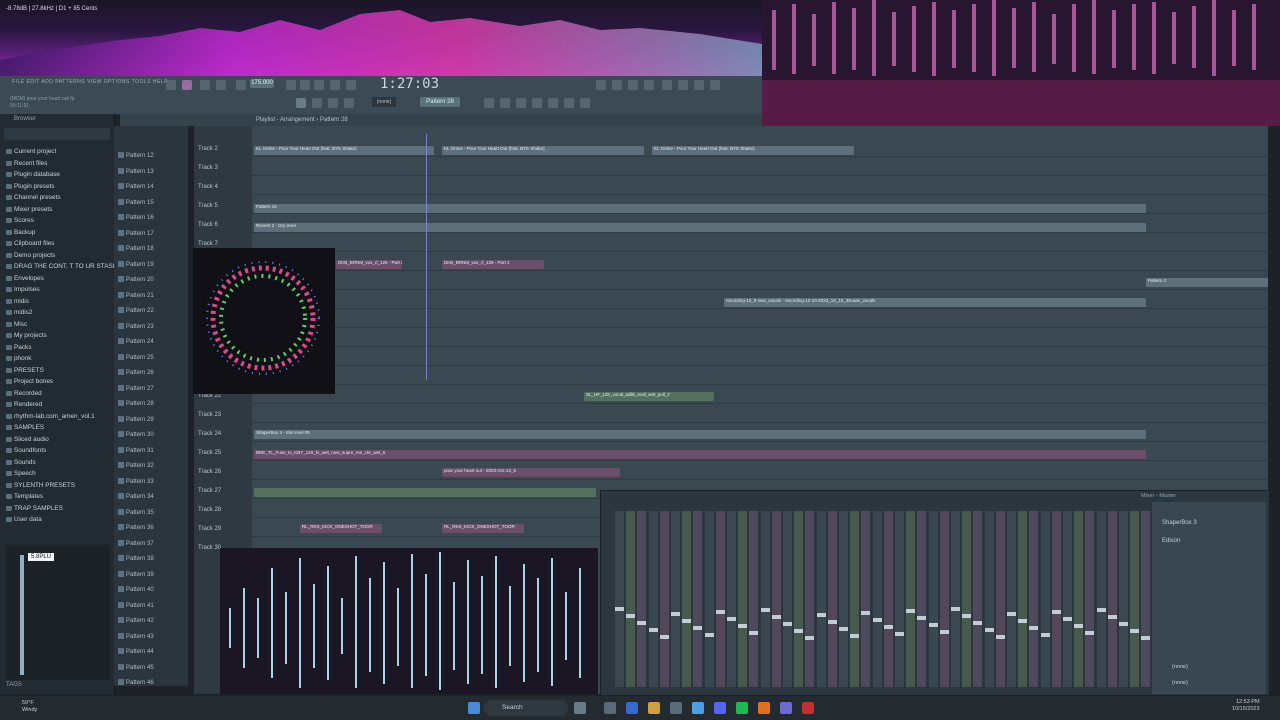 The width and height of the screenshot is (1280, 720). What do you see at coordinates (21, 462) in the screenshot?
I see `browser-item: Sounds` at bounding box center [21, 462].